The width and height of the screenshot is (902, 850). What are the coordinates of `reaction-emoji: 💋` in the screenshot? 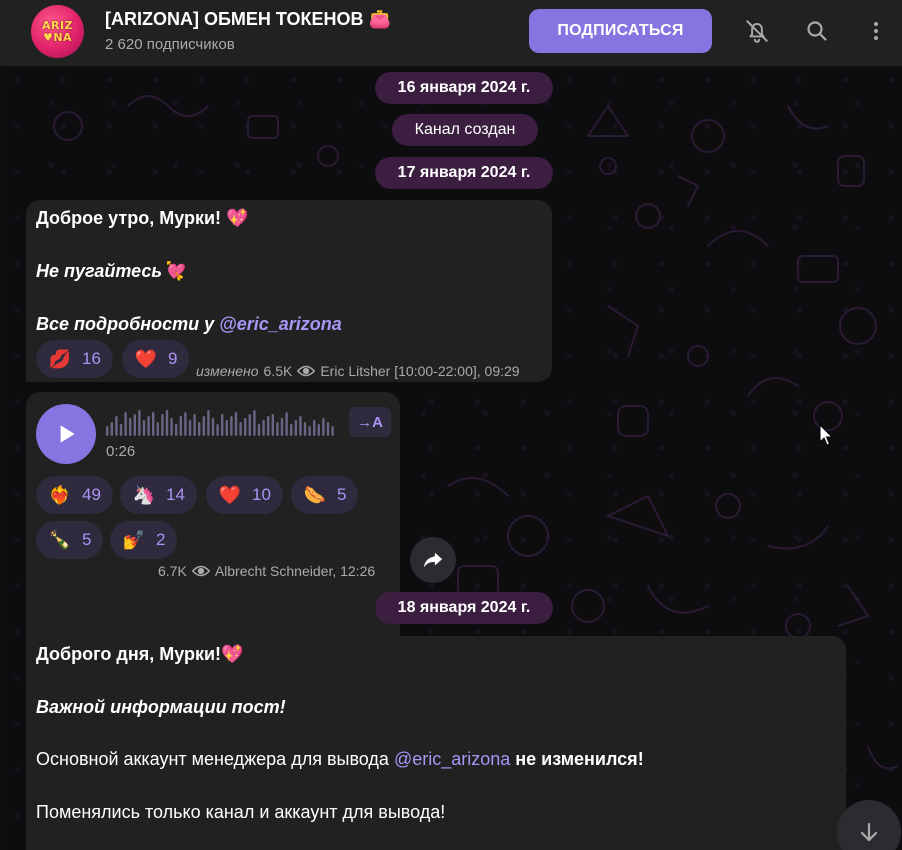 It's located at (60, 359).